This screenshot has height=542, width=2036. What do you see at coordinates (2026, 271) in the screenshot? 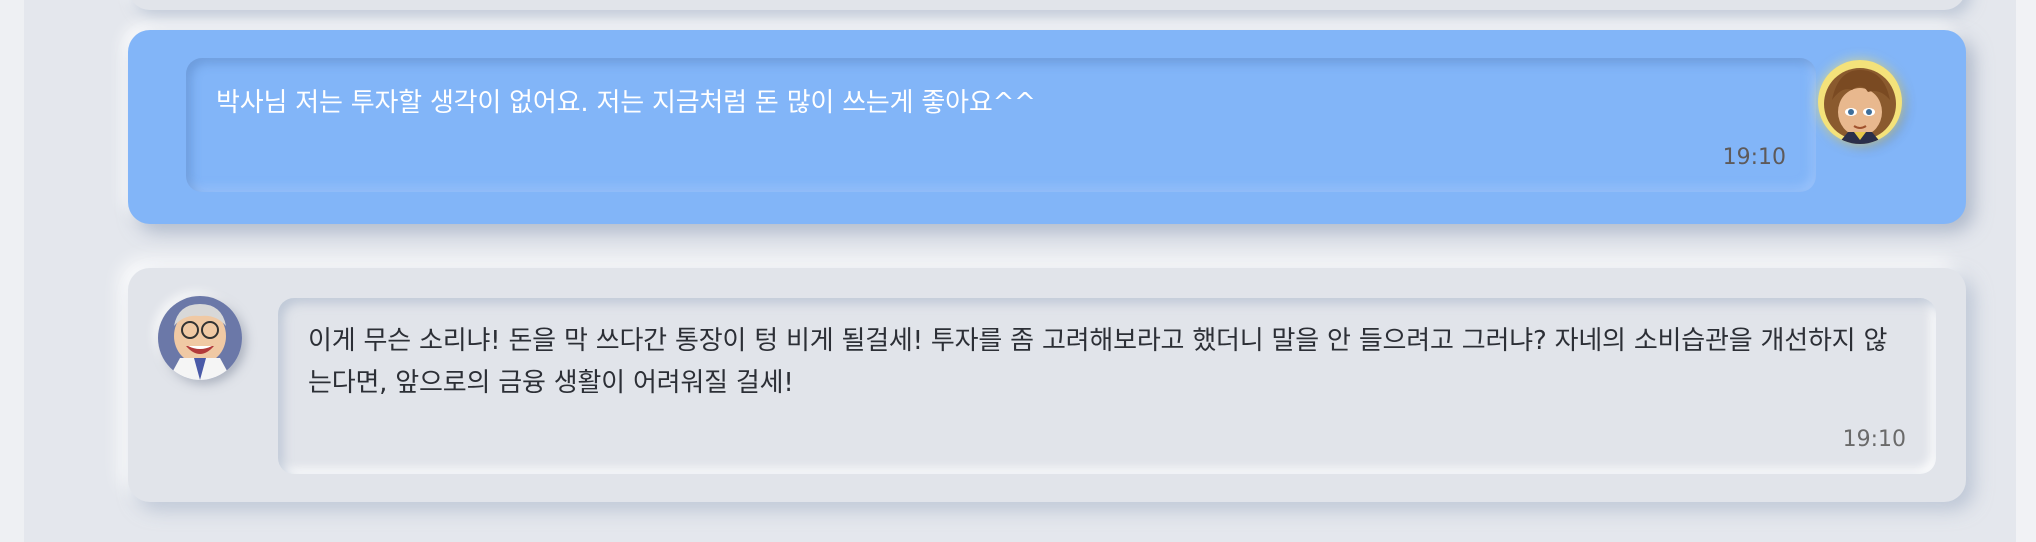
I see `scrollbar-track` at bounding box center [2026, 271].